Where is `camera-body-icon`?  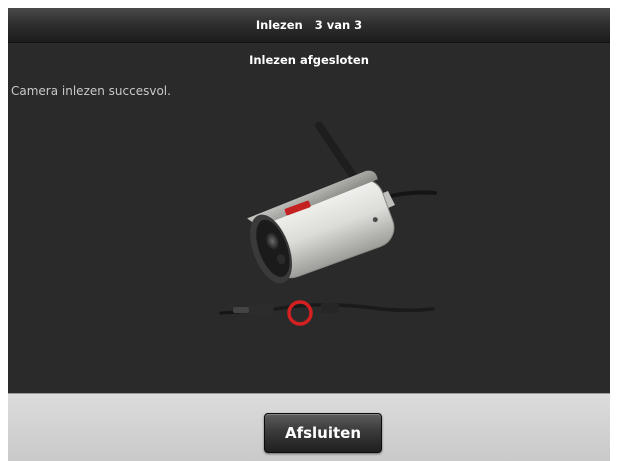
camera-body-icon is located at coordinates (321, 227).